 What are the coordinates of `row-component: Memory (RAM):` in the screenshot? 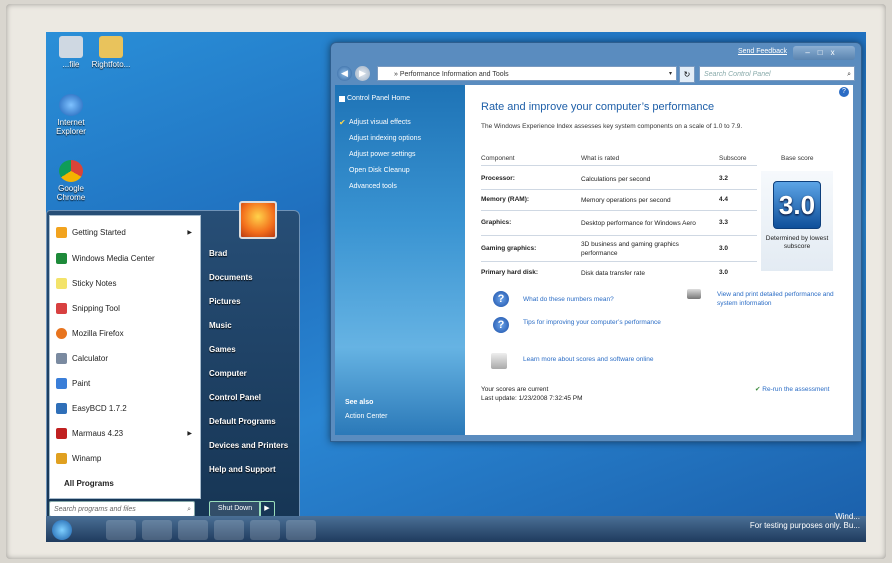 It's located at (505, 199).